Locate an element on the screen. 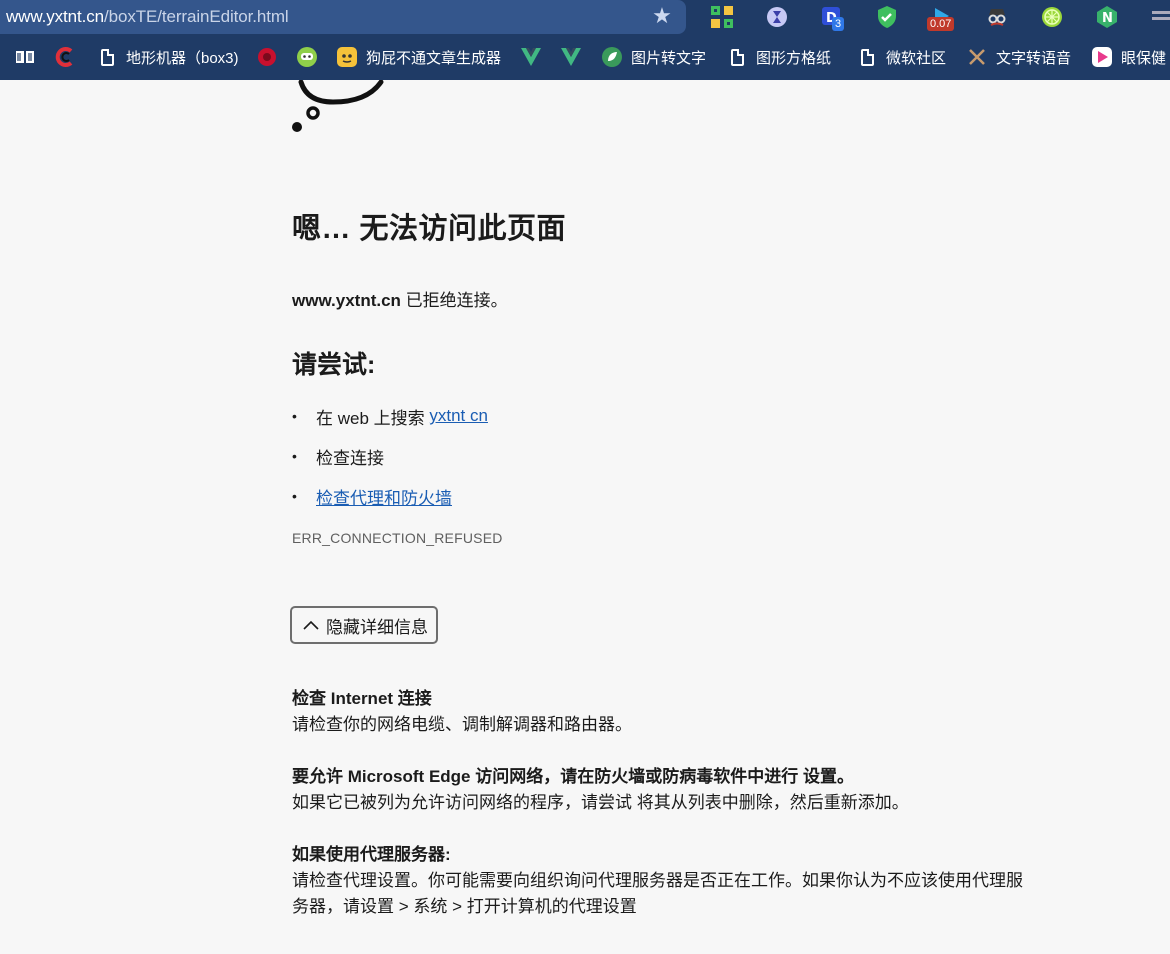  list-item: • 在 web 上搜索 yxtnt cn is located at coordinates (390, 416).